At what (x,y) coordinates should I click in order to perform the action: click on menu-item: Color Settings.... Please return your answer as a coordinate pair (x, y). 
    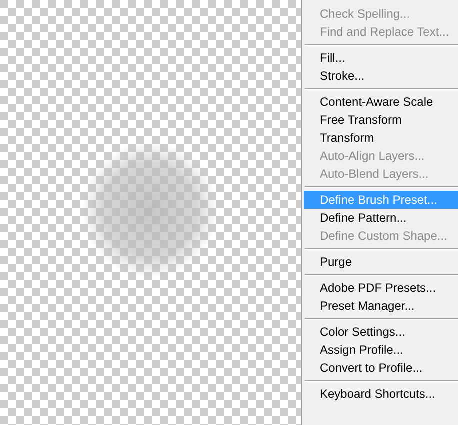
    Looking at the image, I should click on (381, 332).